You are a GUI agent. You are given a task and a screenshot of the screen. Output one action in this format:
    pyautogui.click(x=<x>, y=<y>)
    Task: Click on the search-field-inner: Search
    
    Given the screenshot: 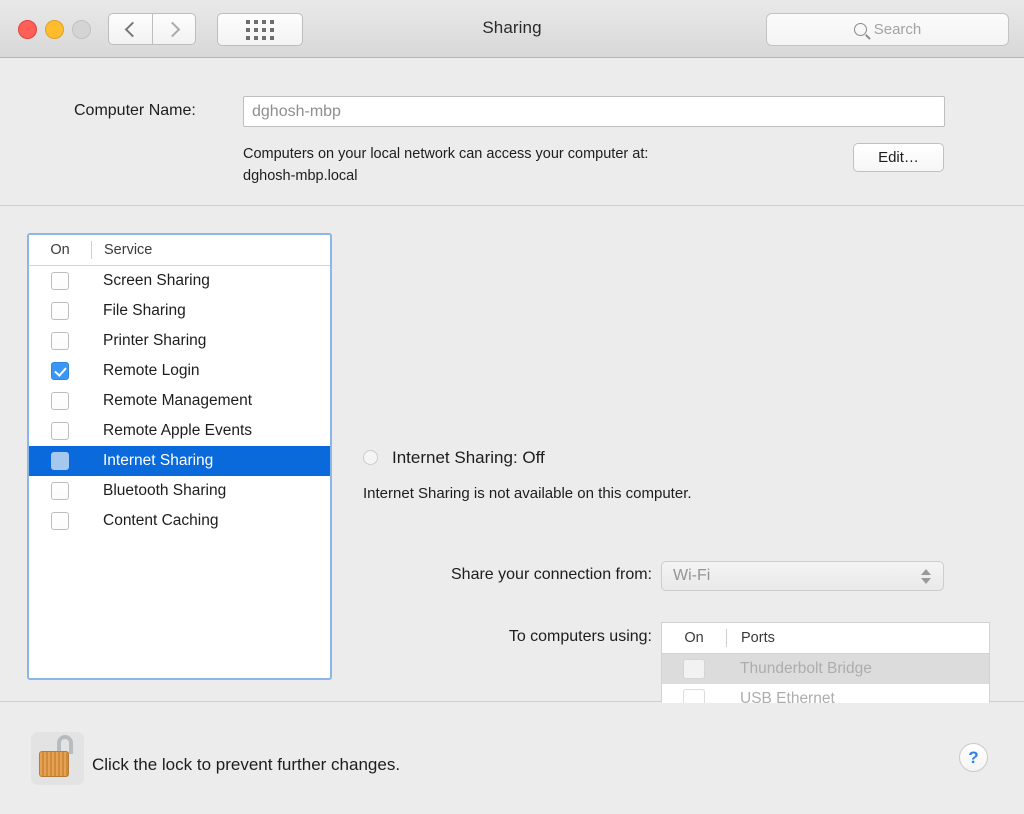 What is the action you would take?
    pyautogui.click(x=887, y=29)
    